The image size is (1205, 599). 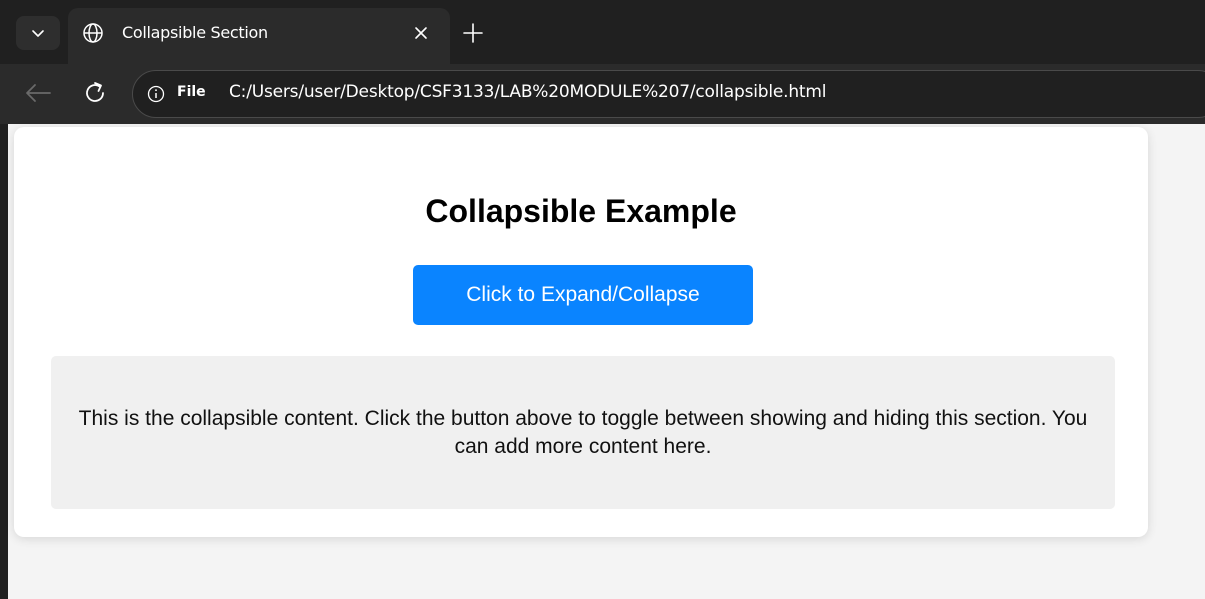 What do you see at coordinates (95, 93) in the screenshot?
I see `reload-icon` at bounding box center [95, 93].